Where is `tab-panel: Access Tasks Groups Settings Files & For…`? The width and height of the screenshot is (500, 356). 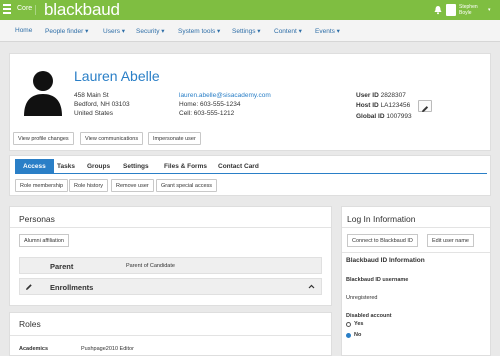
tab-panel: Access Tasks Groups Settings Files & For… is located at coordinates (250, 175).